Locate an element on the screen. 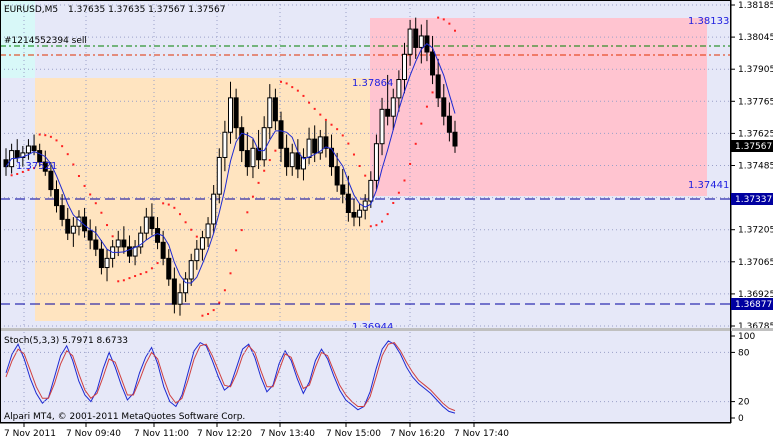  time-tick-label: 7 Nov 12:20 is located at coordinates (224, 434).